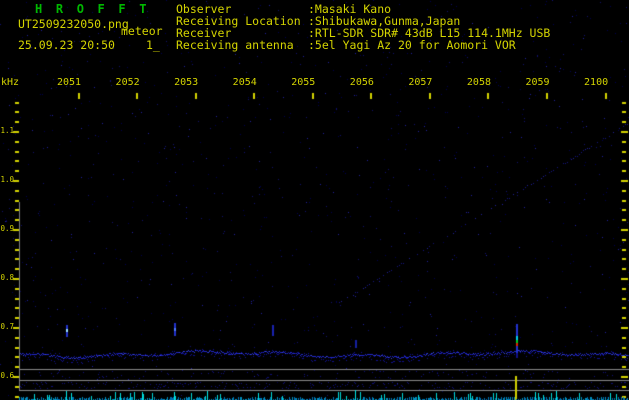 This screenshot has height=400, width=629. What do you see at coordinates (420, 82) in the screenshot?
I see `time-tick-label: 2057` at bounding box center [420, 82].